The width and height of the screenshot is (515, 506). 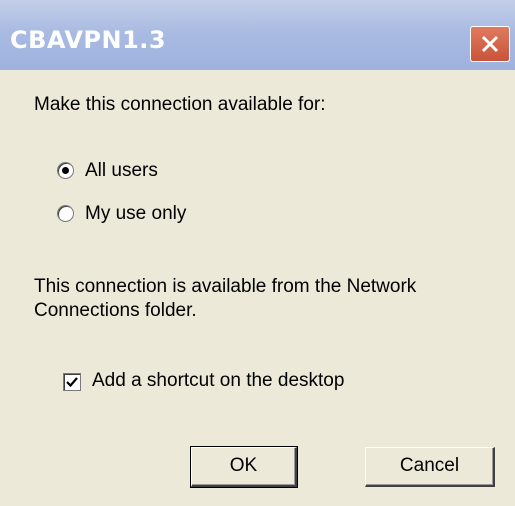 What do you see at coordinates (88, 40) in the screenshot?
I see `dialog-title: CBAVPN1.3` at bounding box center [88, 40].